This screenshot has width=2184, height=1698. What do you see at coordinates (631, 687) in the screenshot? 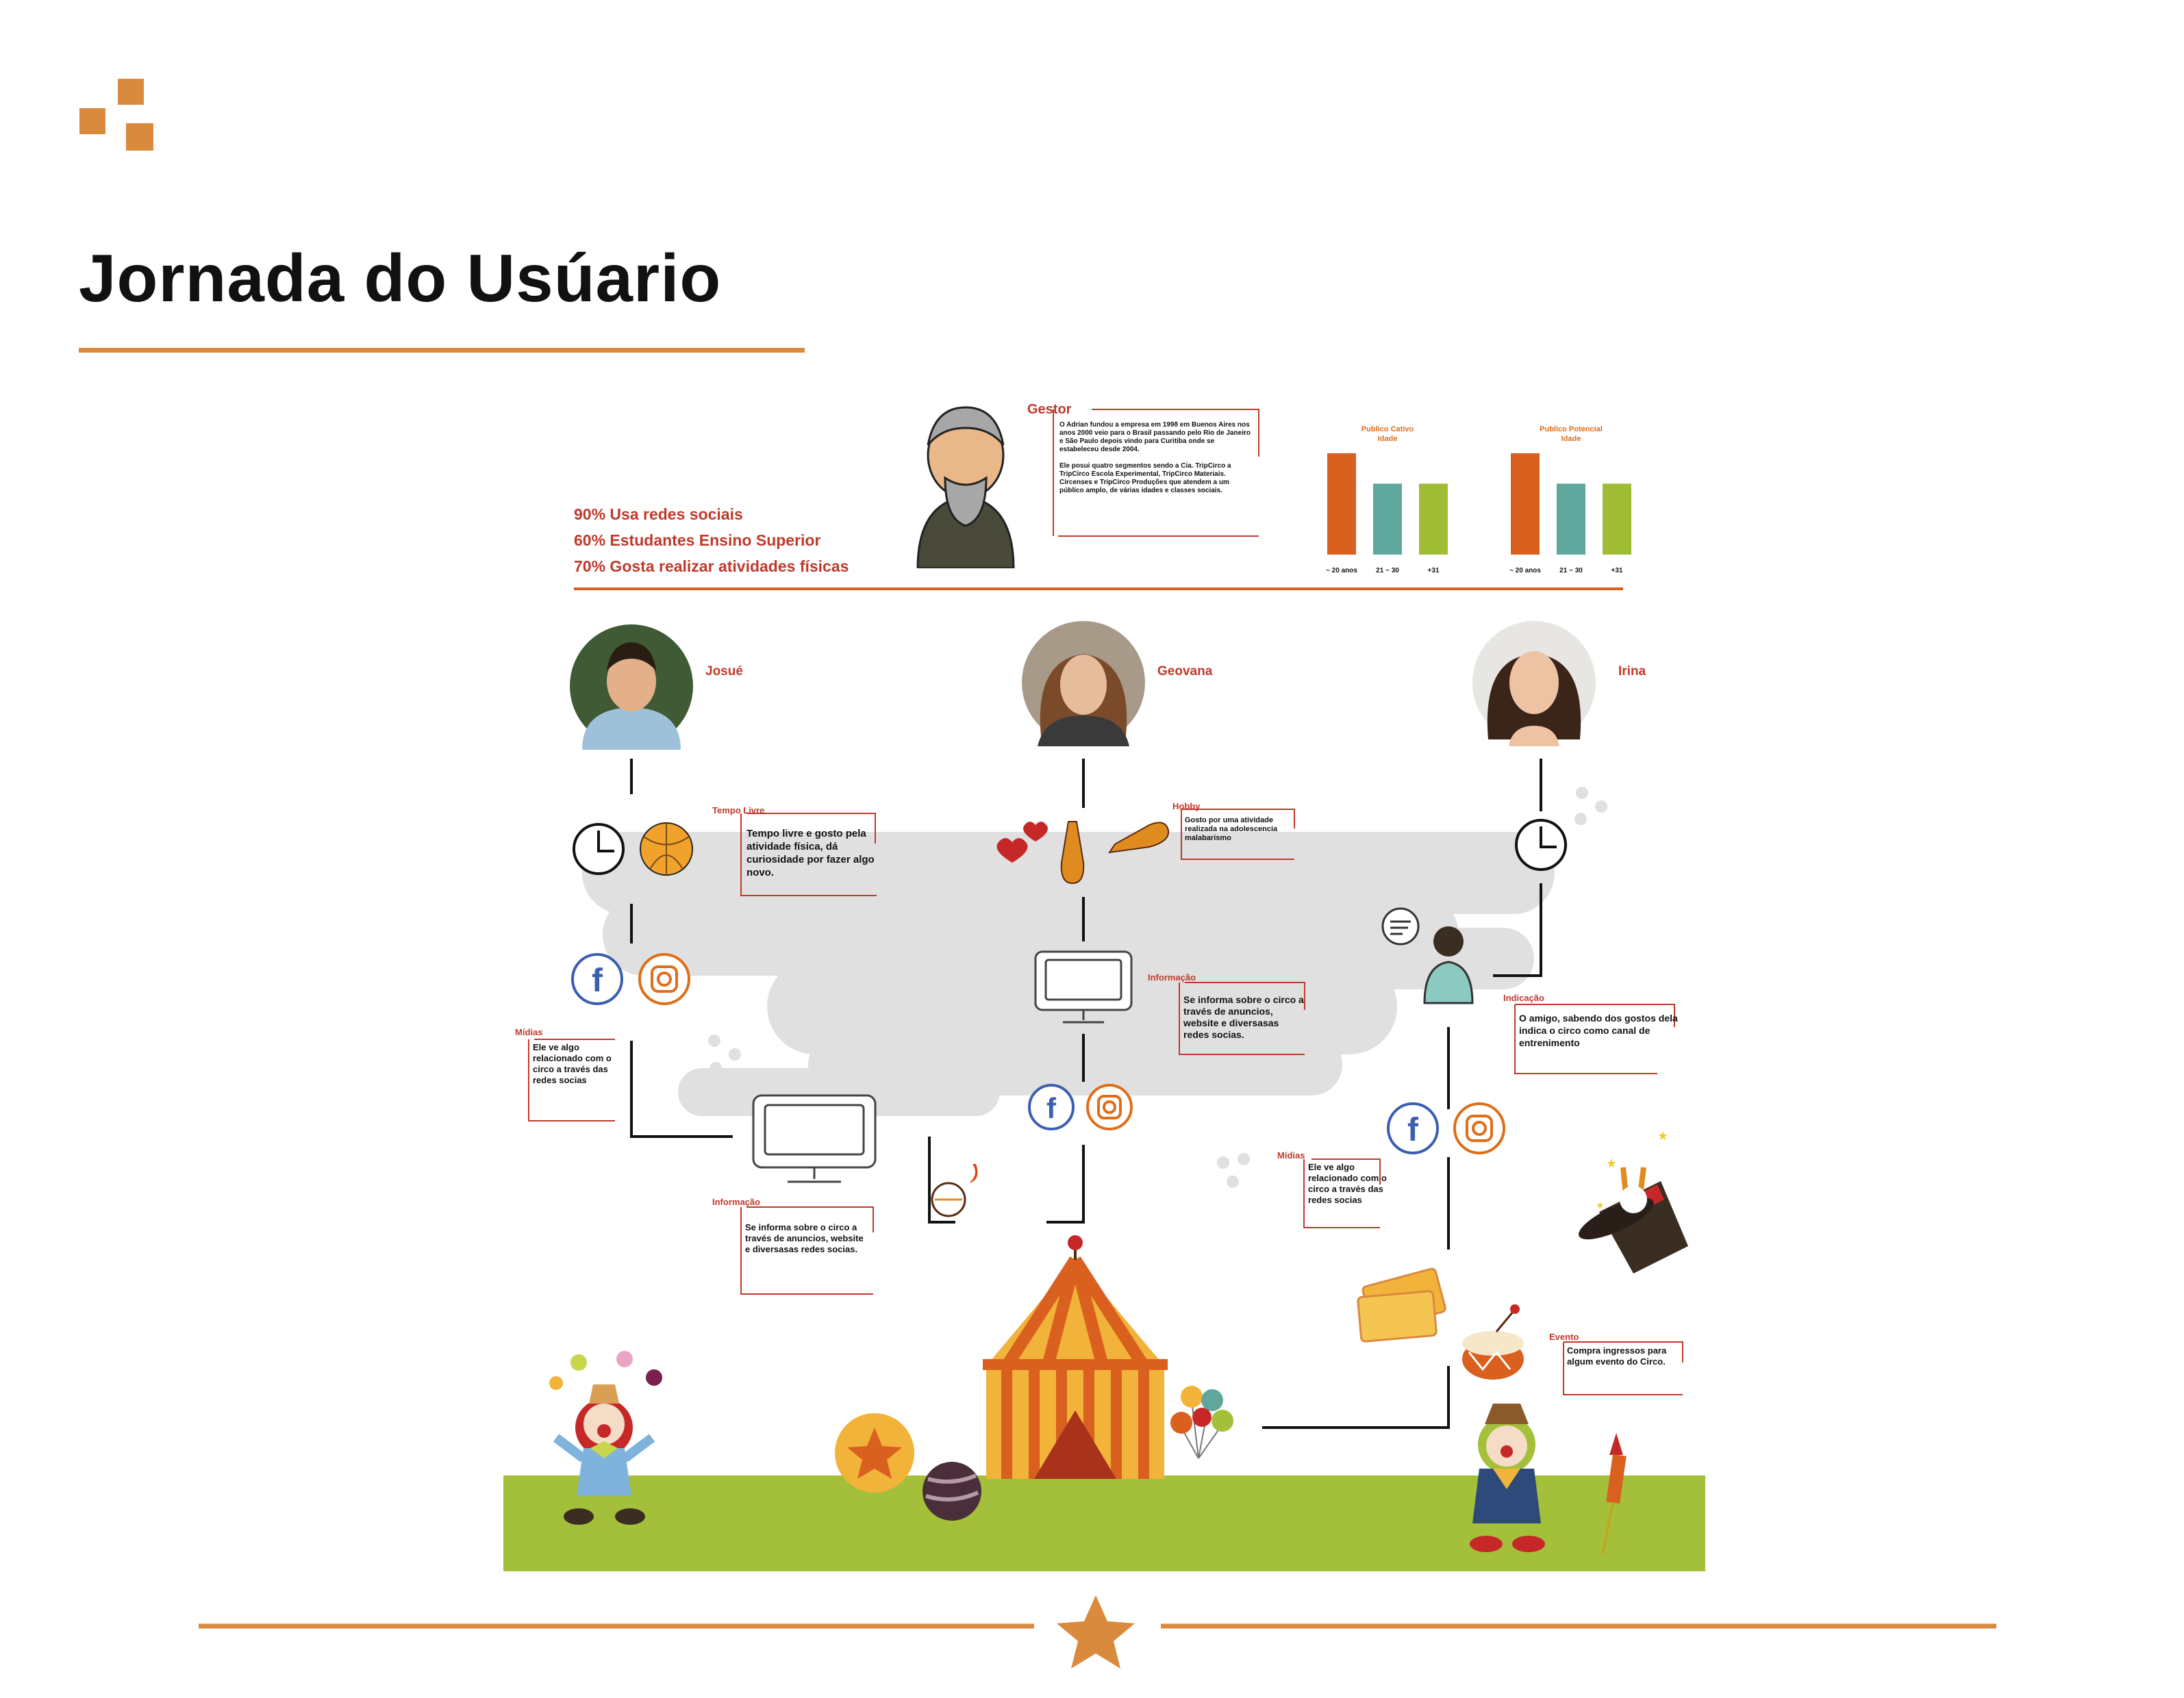
I see `josue-photo` at bounding box center [631, 687].